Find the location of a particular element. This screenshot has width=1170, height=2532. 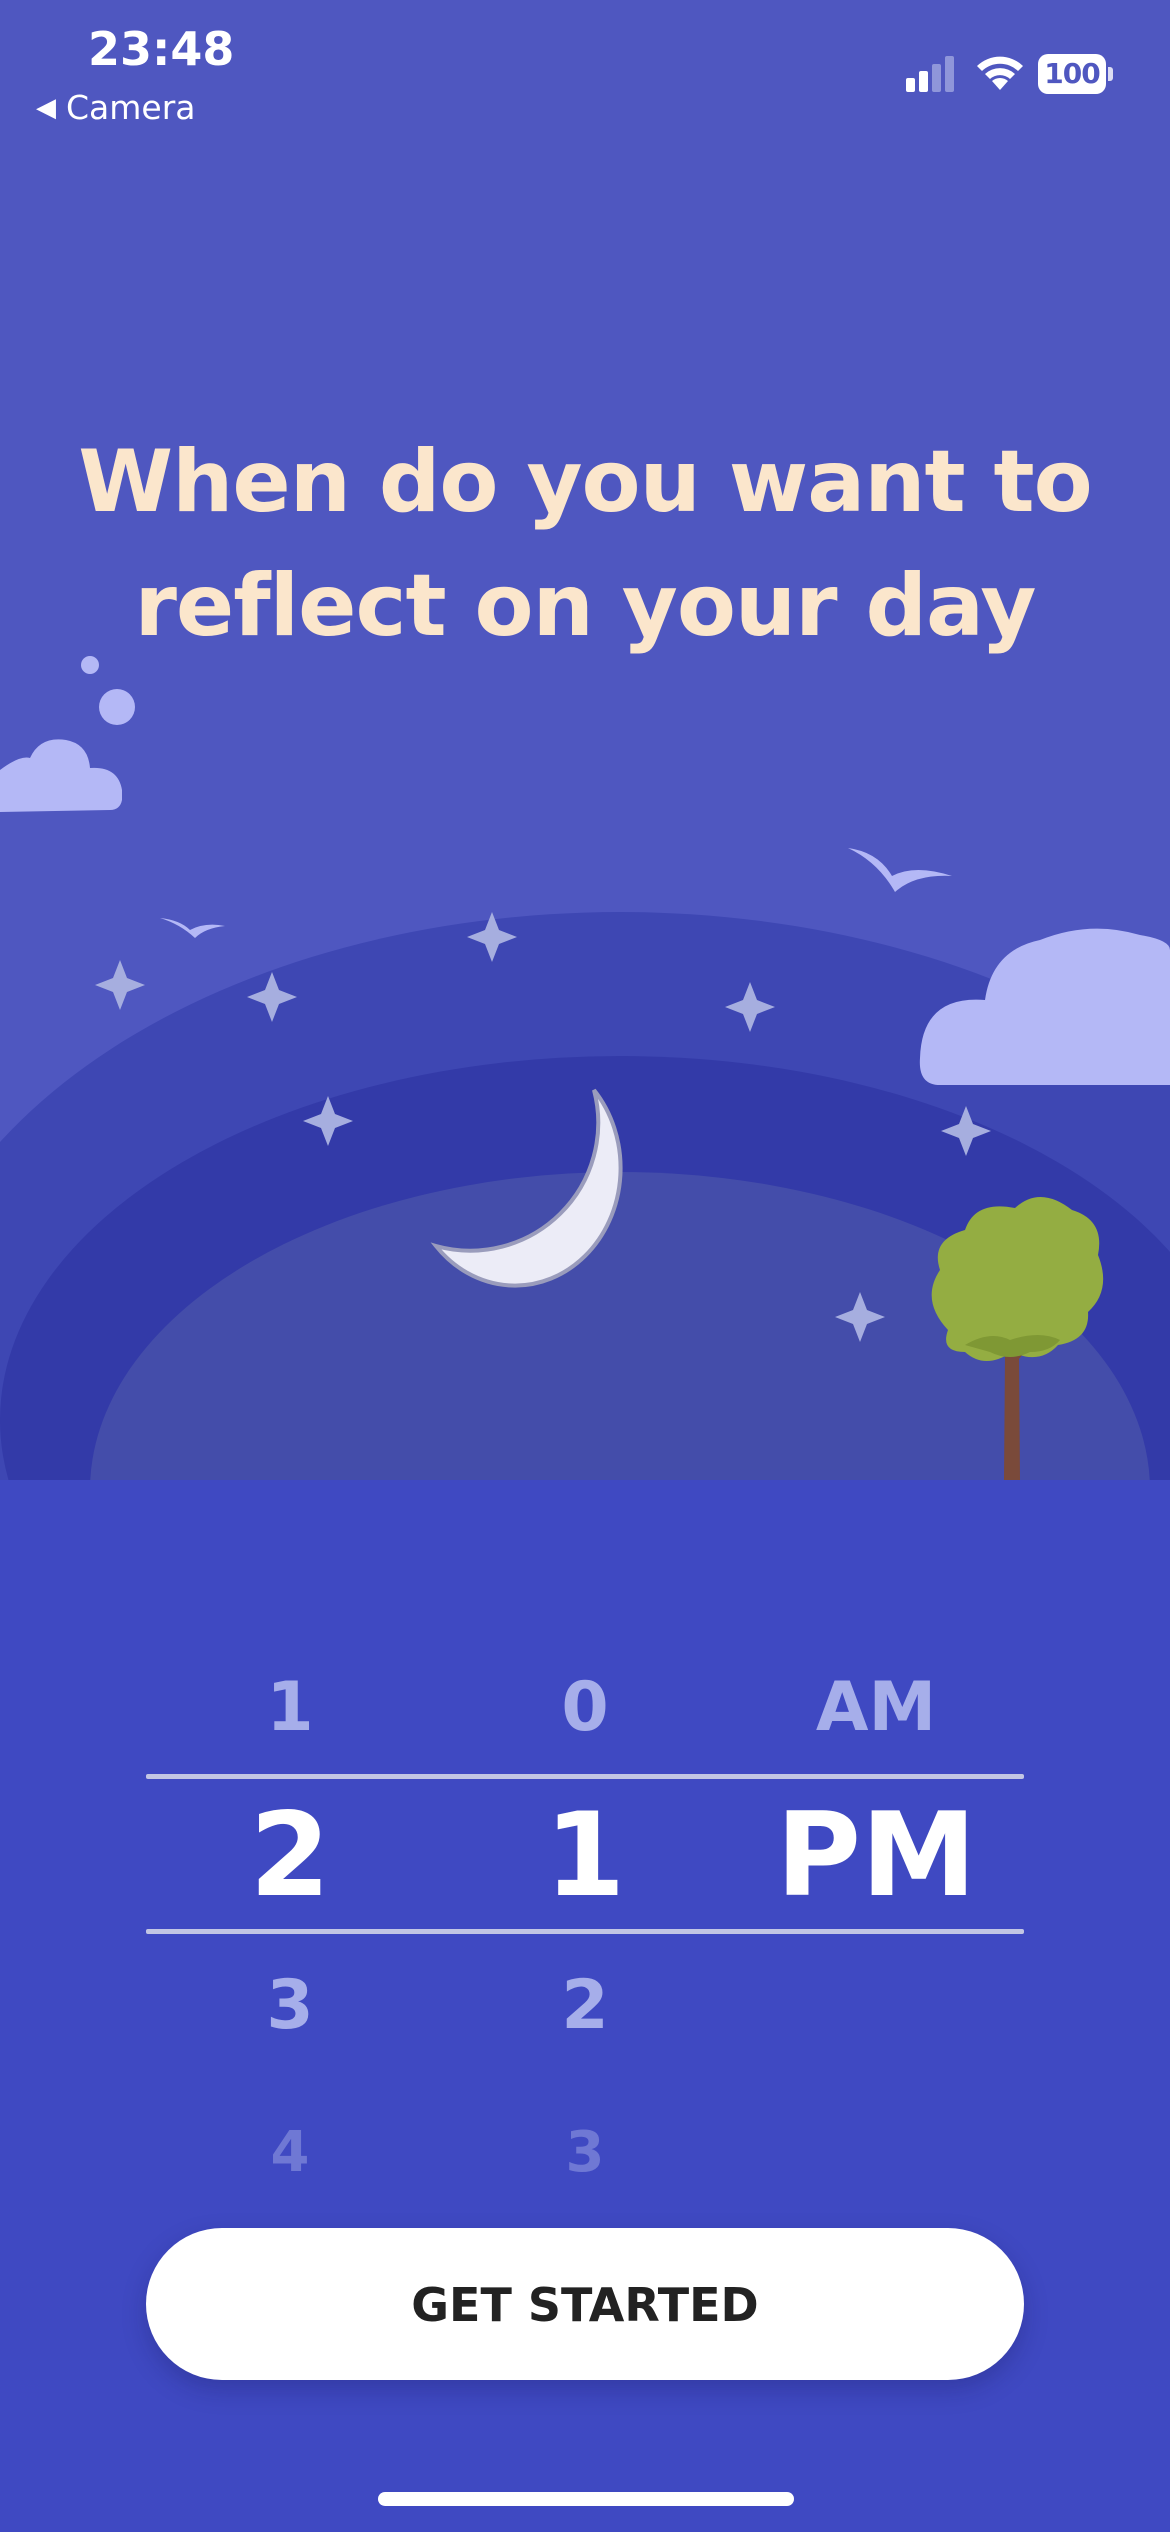

star-icon is located at coordinates (120, 985).